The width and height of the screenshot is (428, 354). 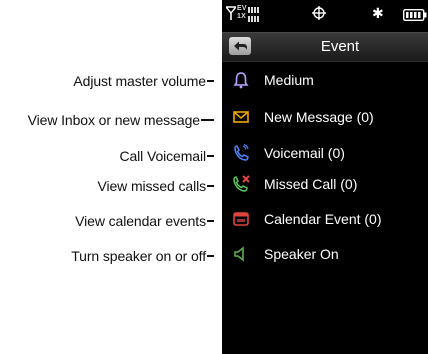 What do you see at coordinates (241, 184) in the screenshot?
I see `missed-call-icon` at bounding box center [241, 184].